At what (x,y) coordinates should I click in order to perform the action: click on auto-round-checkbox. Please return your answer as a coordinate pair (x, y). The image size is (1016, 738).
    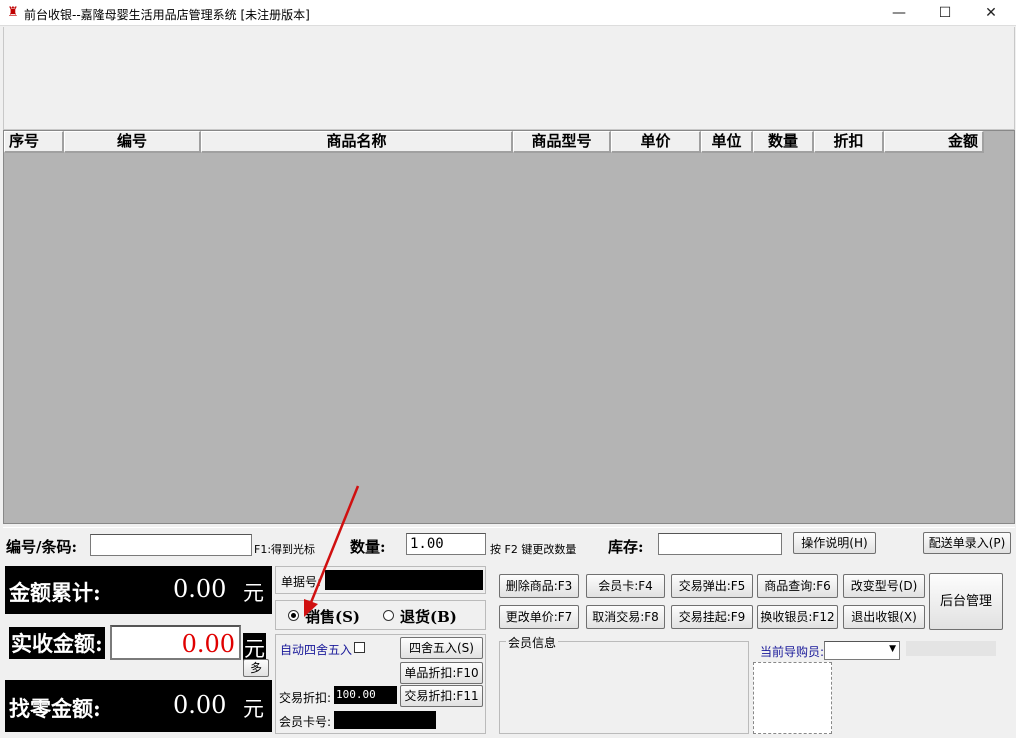
    Looking at the image, I should click on (359, 647).